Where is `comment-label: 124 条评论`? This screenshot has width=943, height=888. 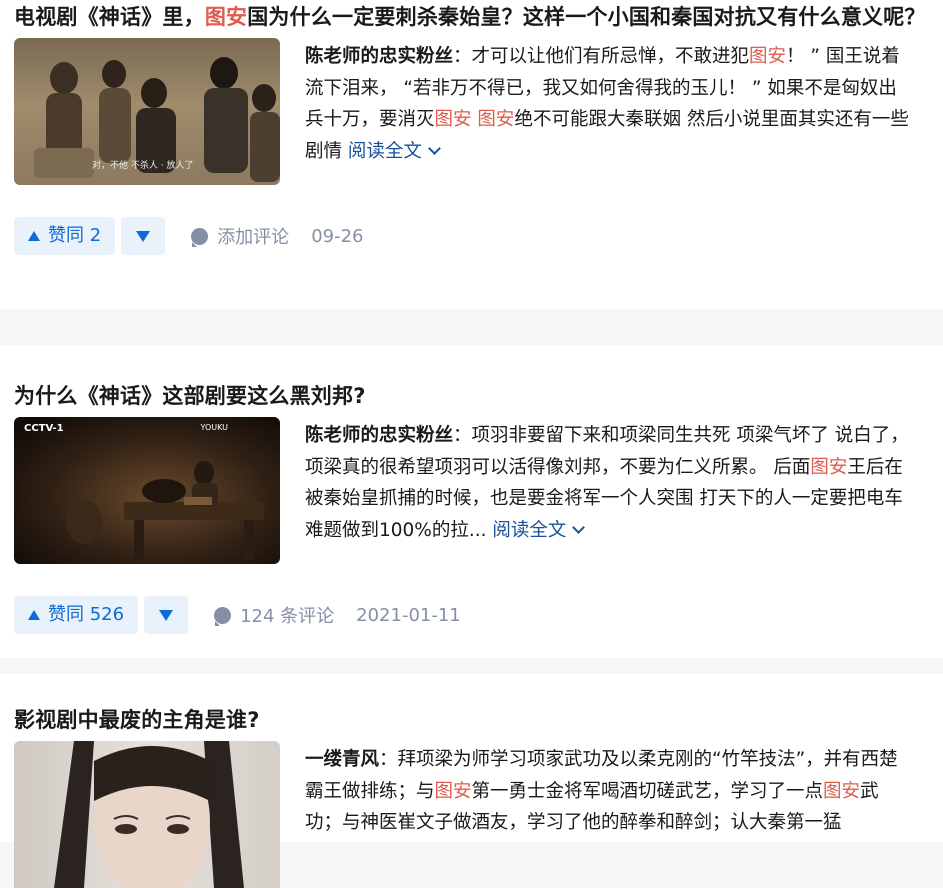 comment-label: 124 条评论 is located at coordinates (287, 616).